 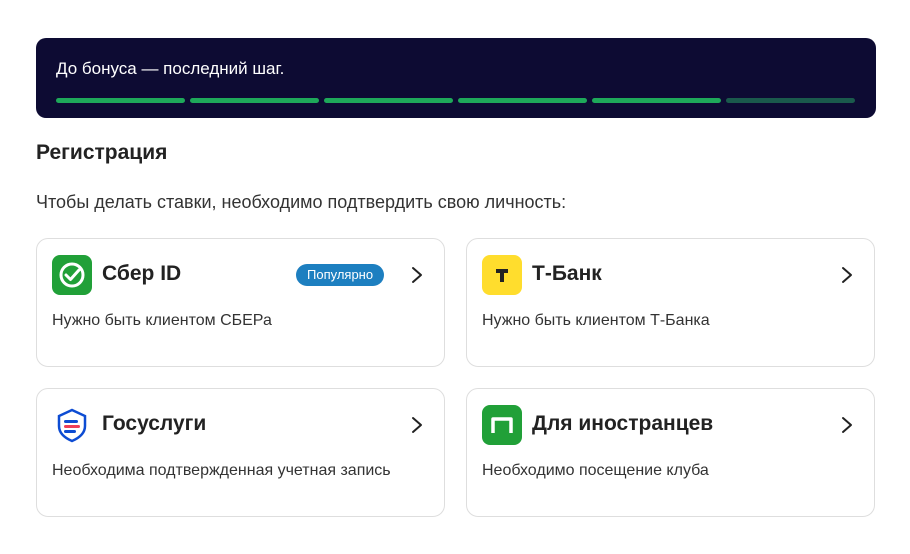 What do you see at coordinates (623, 423) in the screenshot?
I see `option-title: Для иностранцев` at bounding box center [623, 423].